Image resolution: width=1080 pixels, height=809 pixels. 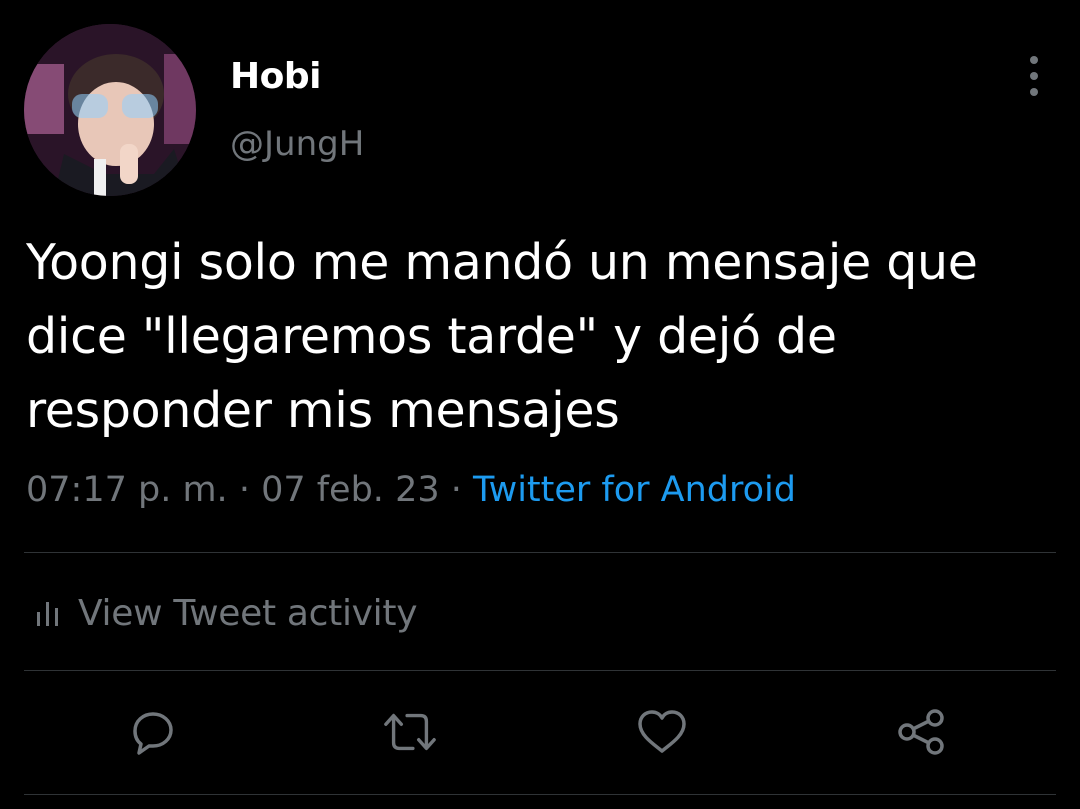 I want to click on tweet-date: 07 feb. 23, so click(x=350, y=490).